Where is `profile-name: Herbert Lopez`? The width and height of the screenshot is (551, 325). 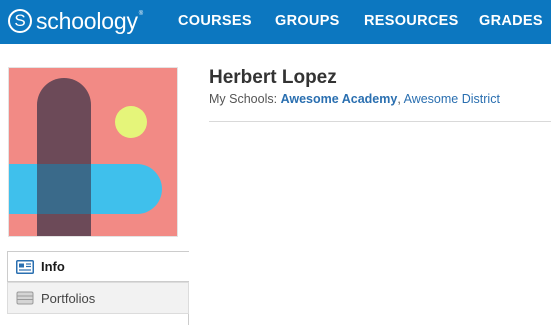 profile-name: Herbert Lopez is located at coordinates (273, 77).